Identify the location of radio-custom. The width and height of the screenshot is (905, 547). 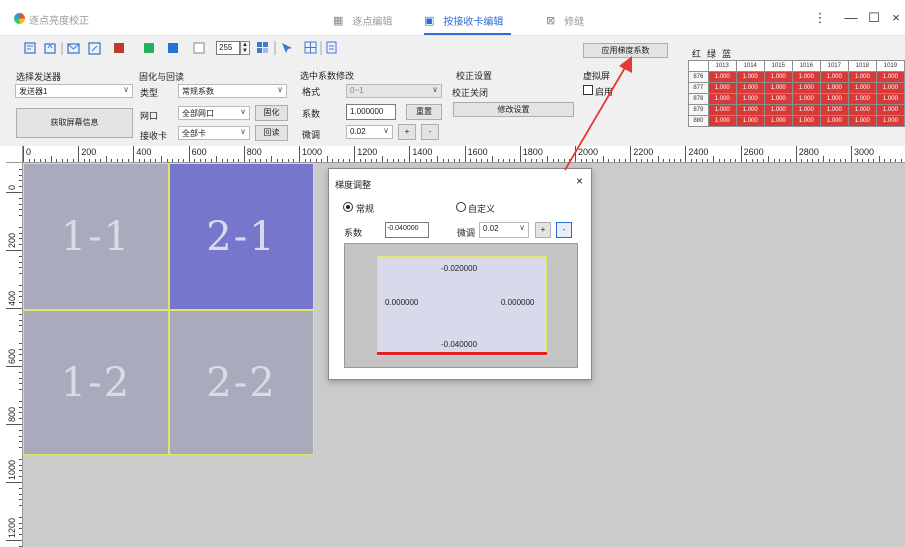
(461, 207).